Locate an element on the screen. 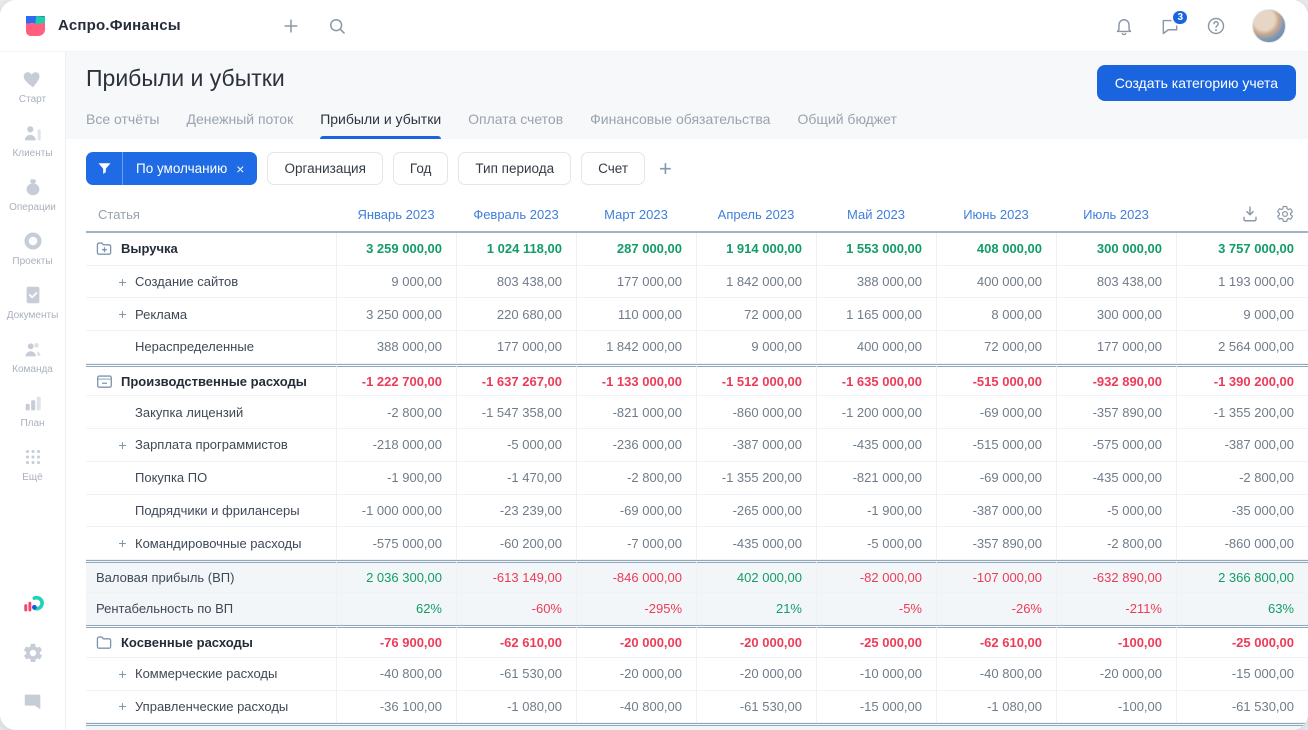 The image size is (1308, 730). sidebar-item-label: Операции is located at coordinates (32, 207).